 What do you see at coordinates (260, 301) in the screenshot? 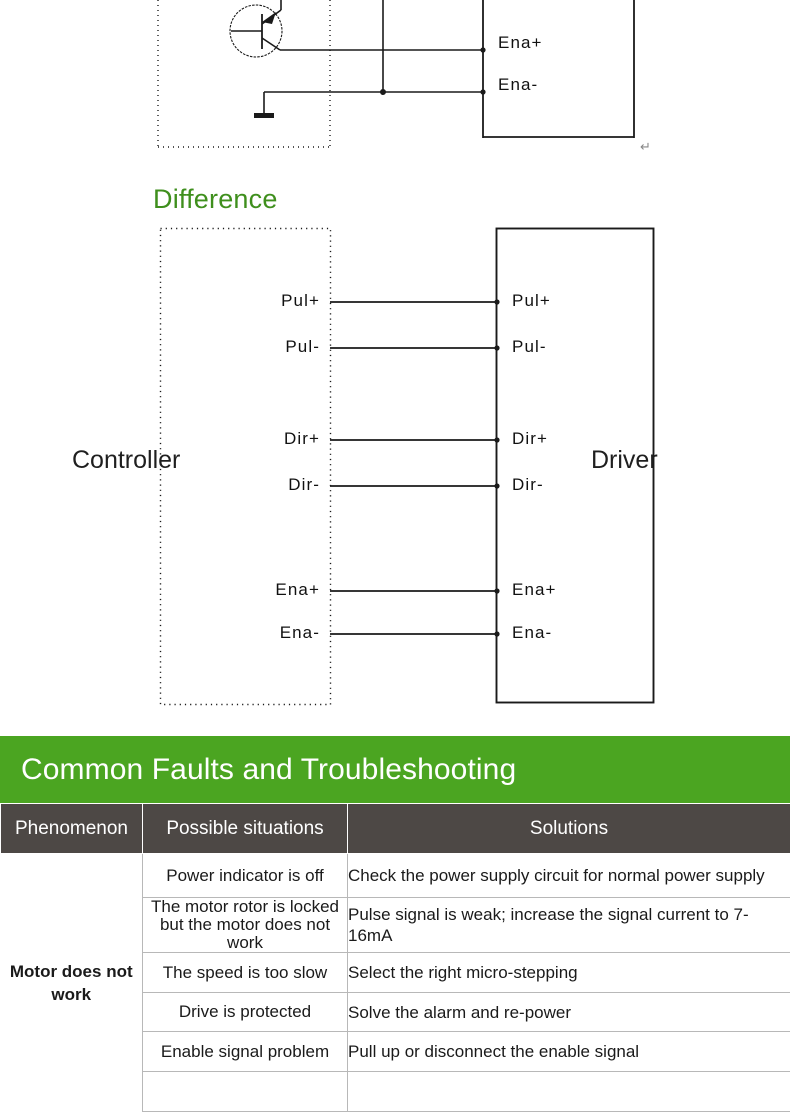
I see `controller-pin-pul-plus: Pul+` at bounding box center [260, 301].